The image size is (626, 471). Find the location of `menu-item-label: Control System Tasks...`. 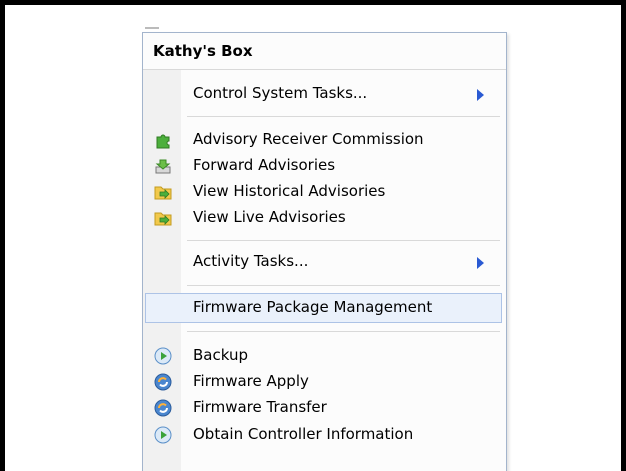

menu-item-label: Control System Tasks... is located at coordinates (280, 93).